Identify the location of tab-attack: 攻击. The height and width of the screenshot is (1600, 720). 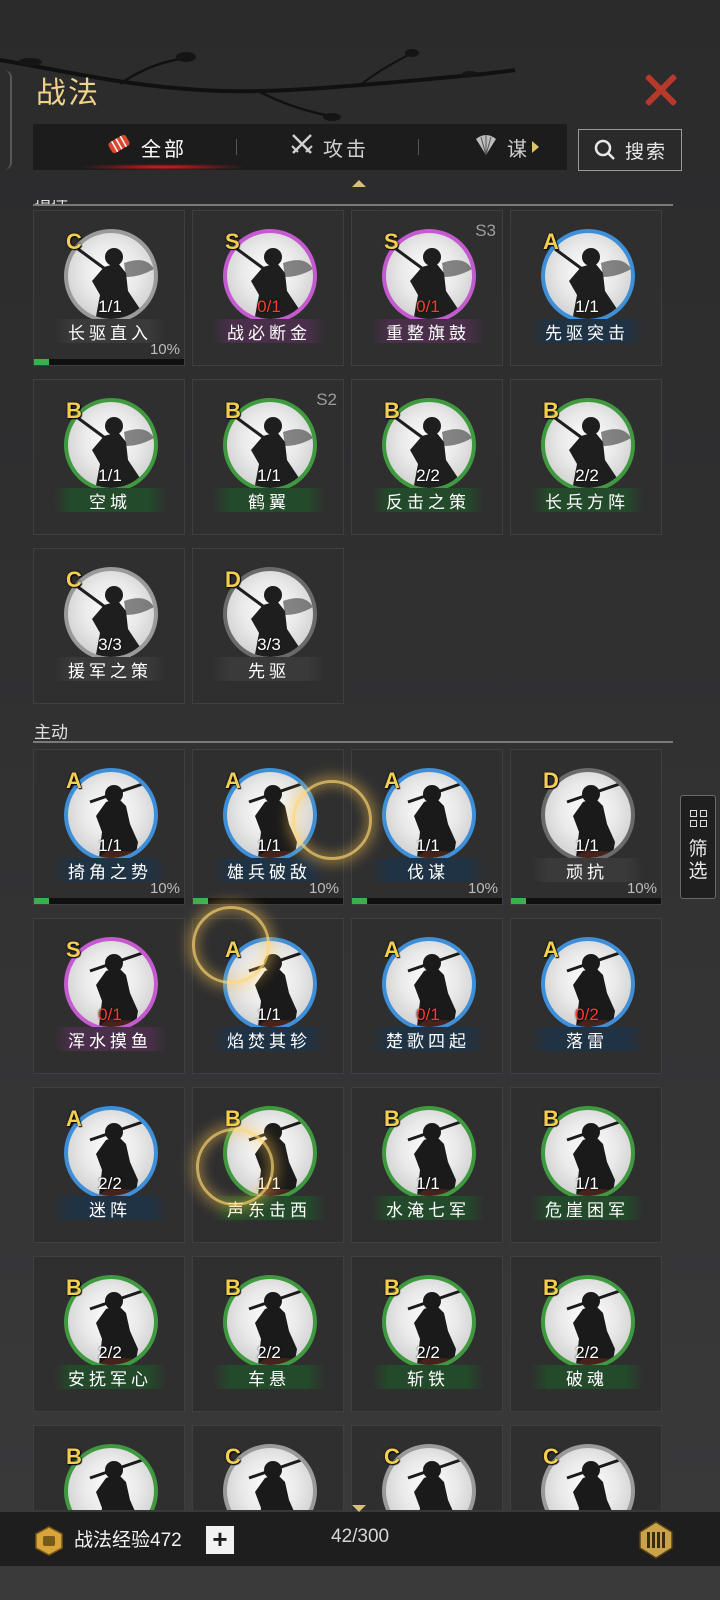
(329, 147).